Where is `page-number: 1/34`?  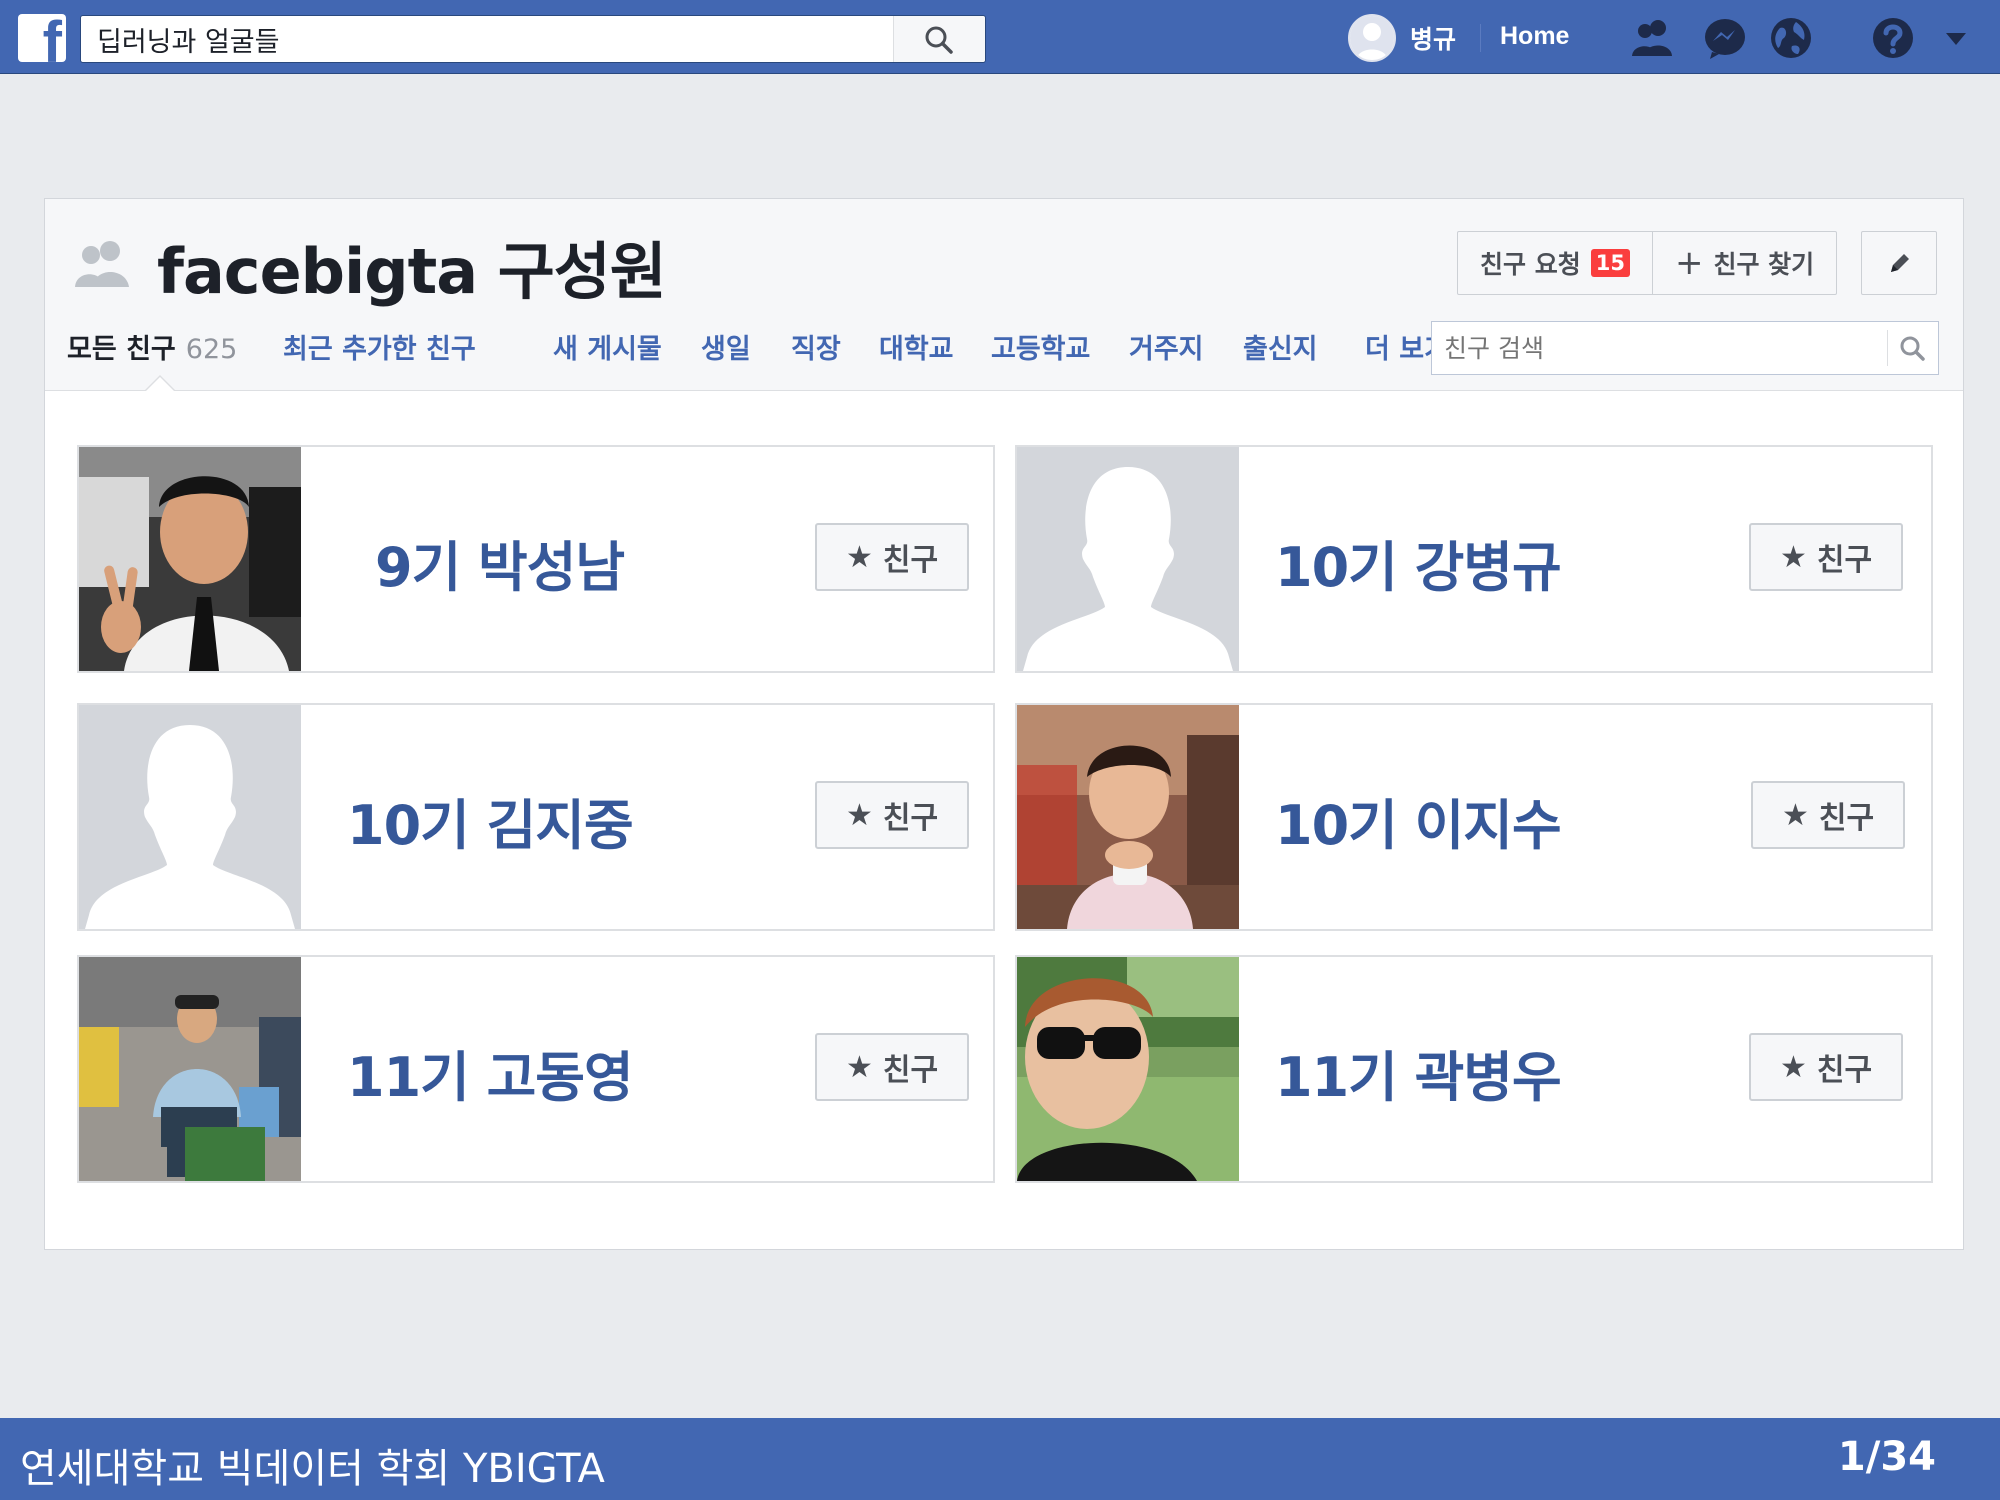 page-number: 1/34 is located at coordinates (1886, 1457).